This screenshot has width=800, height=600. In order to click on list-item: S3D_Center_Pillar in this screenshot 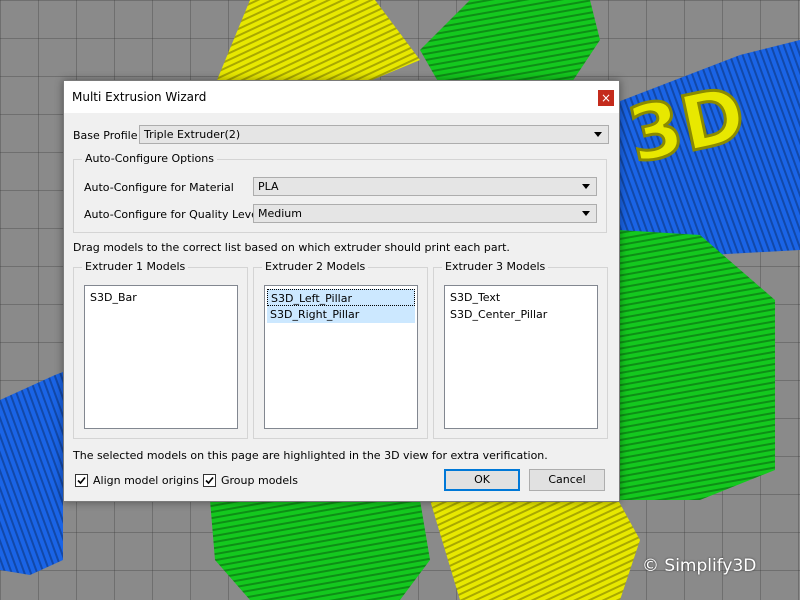, I will do `click(521, 314)`.